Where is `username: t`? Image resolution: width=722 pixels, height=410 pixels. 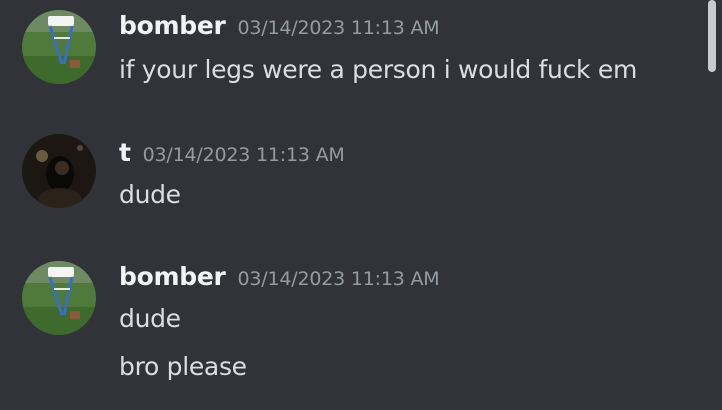 username: t is located at coordinates (125, 152).